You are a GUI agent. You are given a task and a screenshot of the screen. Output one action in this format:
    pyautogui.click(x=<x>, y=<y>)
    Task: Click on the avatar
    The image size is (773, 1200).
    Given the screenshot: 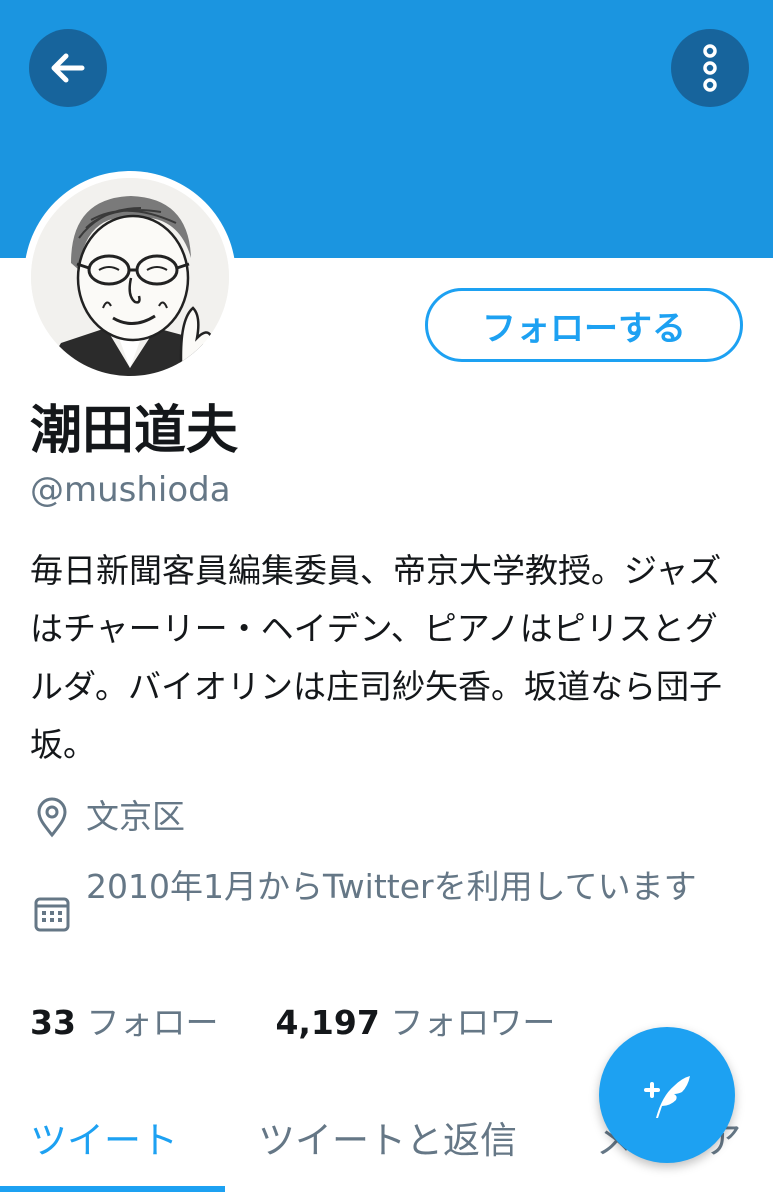 What is the action you would take?
    pyautogui.click(x=130, y=277)
    